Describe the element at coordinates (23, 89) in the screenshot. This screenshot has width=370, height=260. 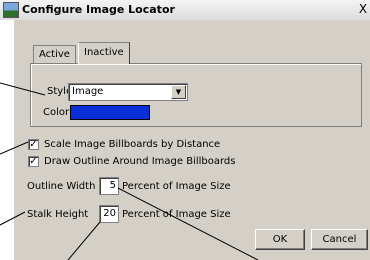
I see `callout-line-style` at that location.